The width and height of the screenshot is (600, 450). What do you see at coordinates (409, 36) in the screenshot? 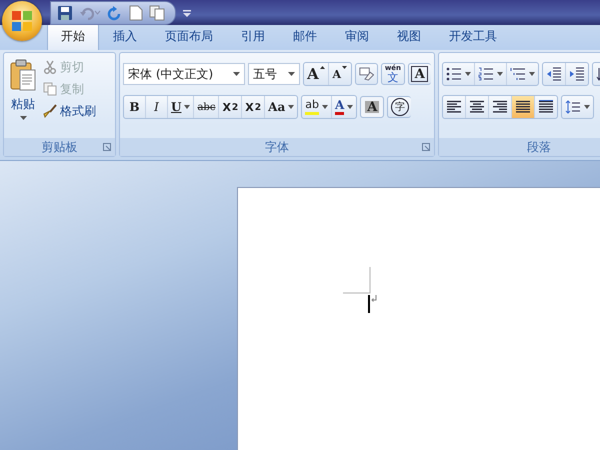
I see `ribbon-tab: 视图` at bounding box center [409, 36].